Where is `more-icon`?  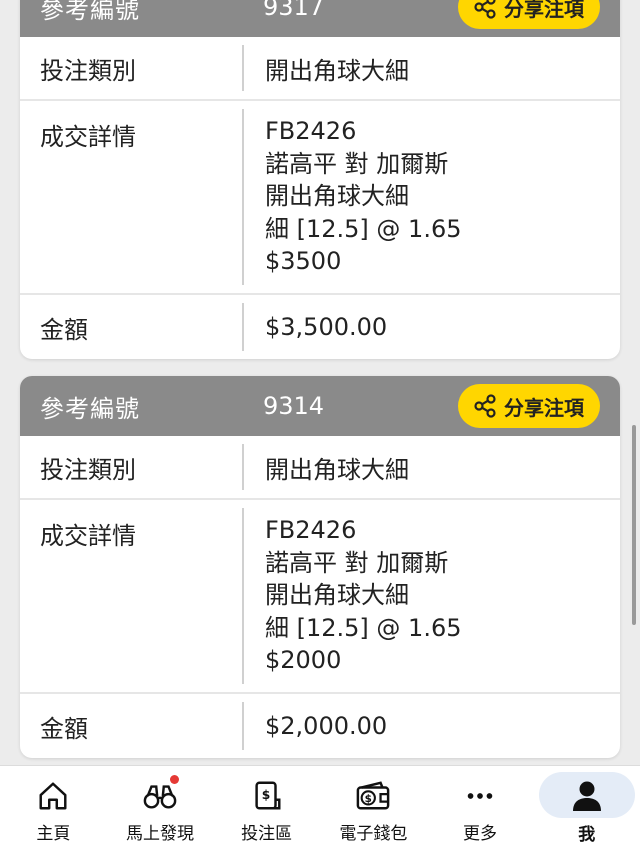
more-icon is located at coordinates (480, 795).